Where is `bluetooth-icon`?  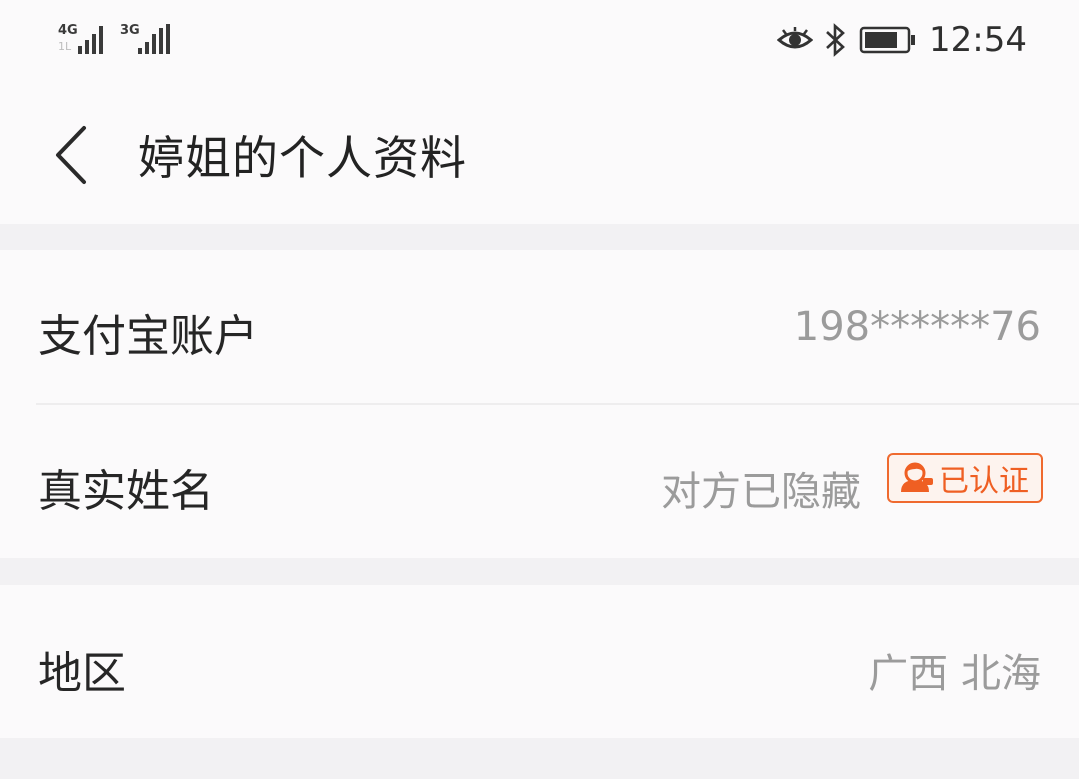 bluetooth-icon is located at coordinates (835, 40).